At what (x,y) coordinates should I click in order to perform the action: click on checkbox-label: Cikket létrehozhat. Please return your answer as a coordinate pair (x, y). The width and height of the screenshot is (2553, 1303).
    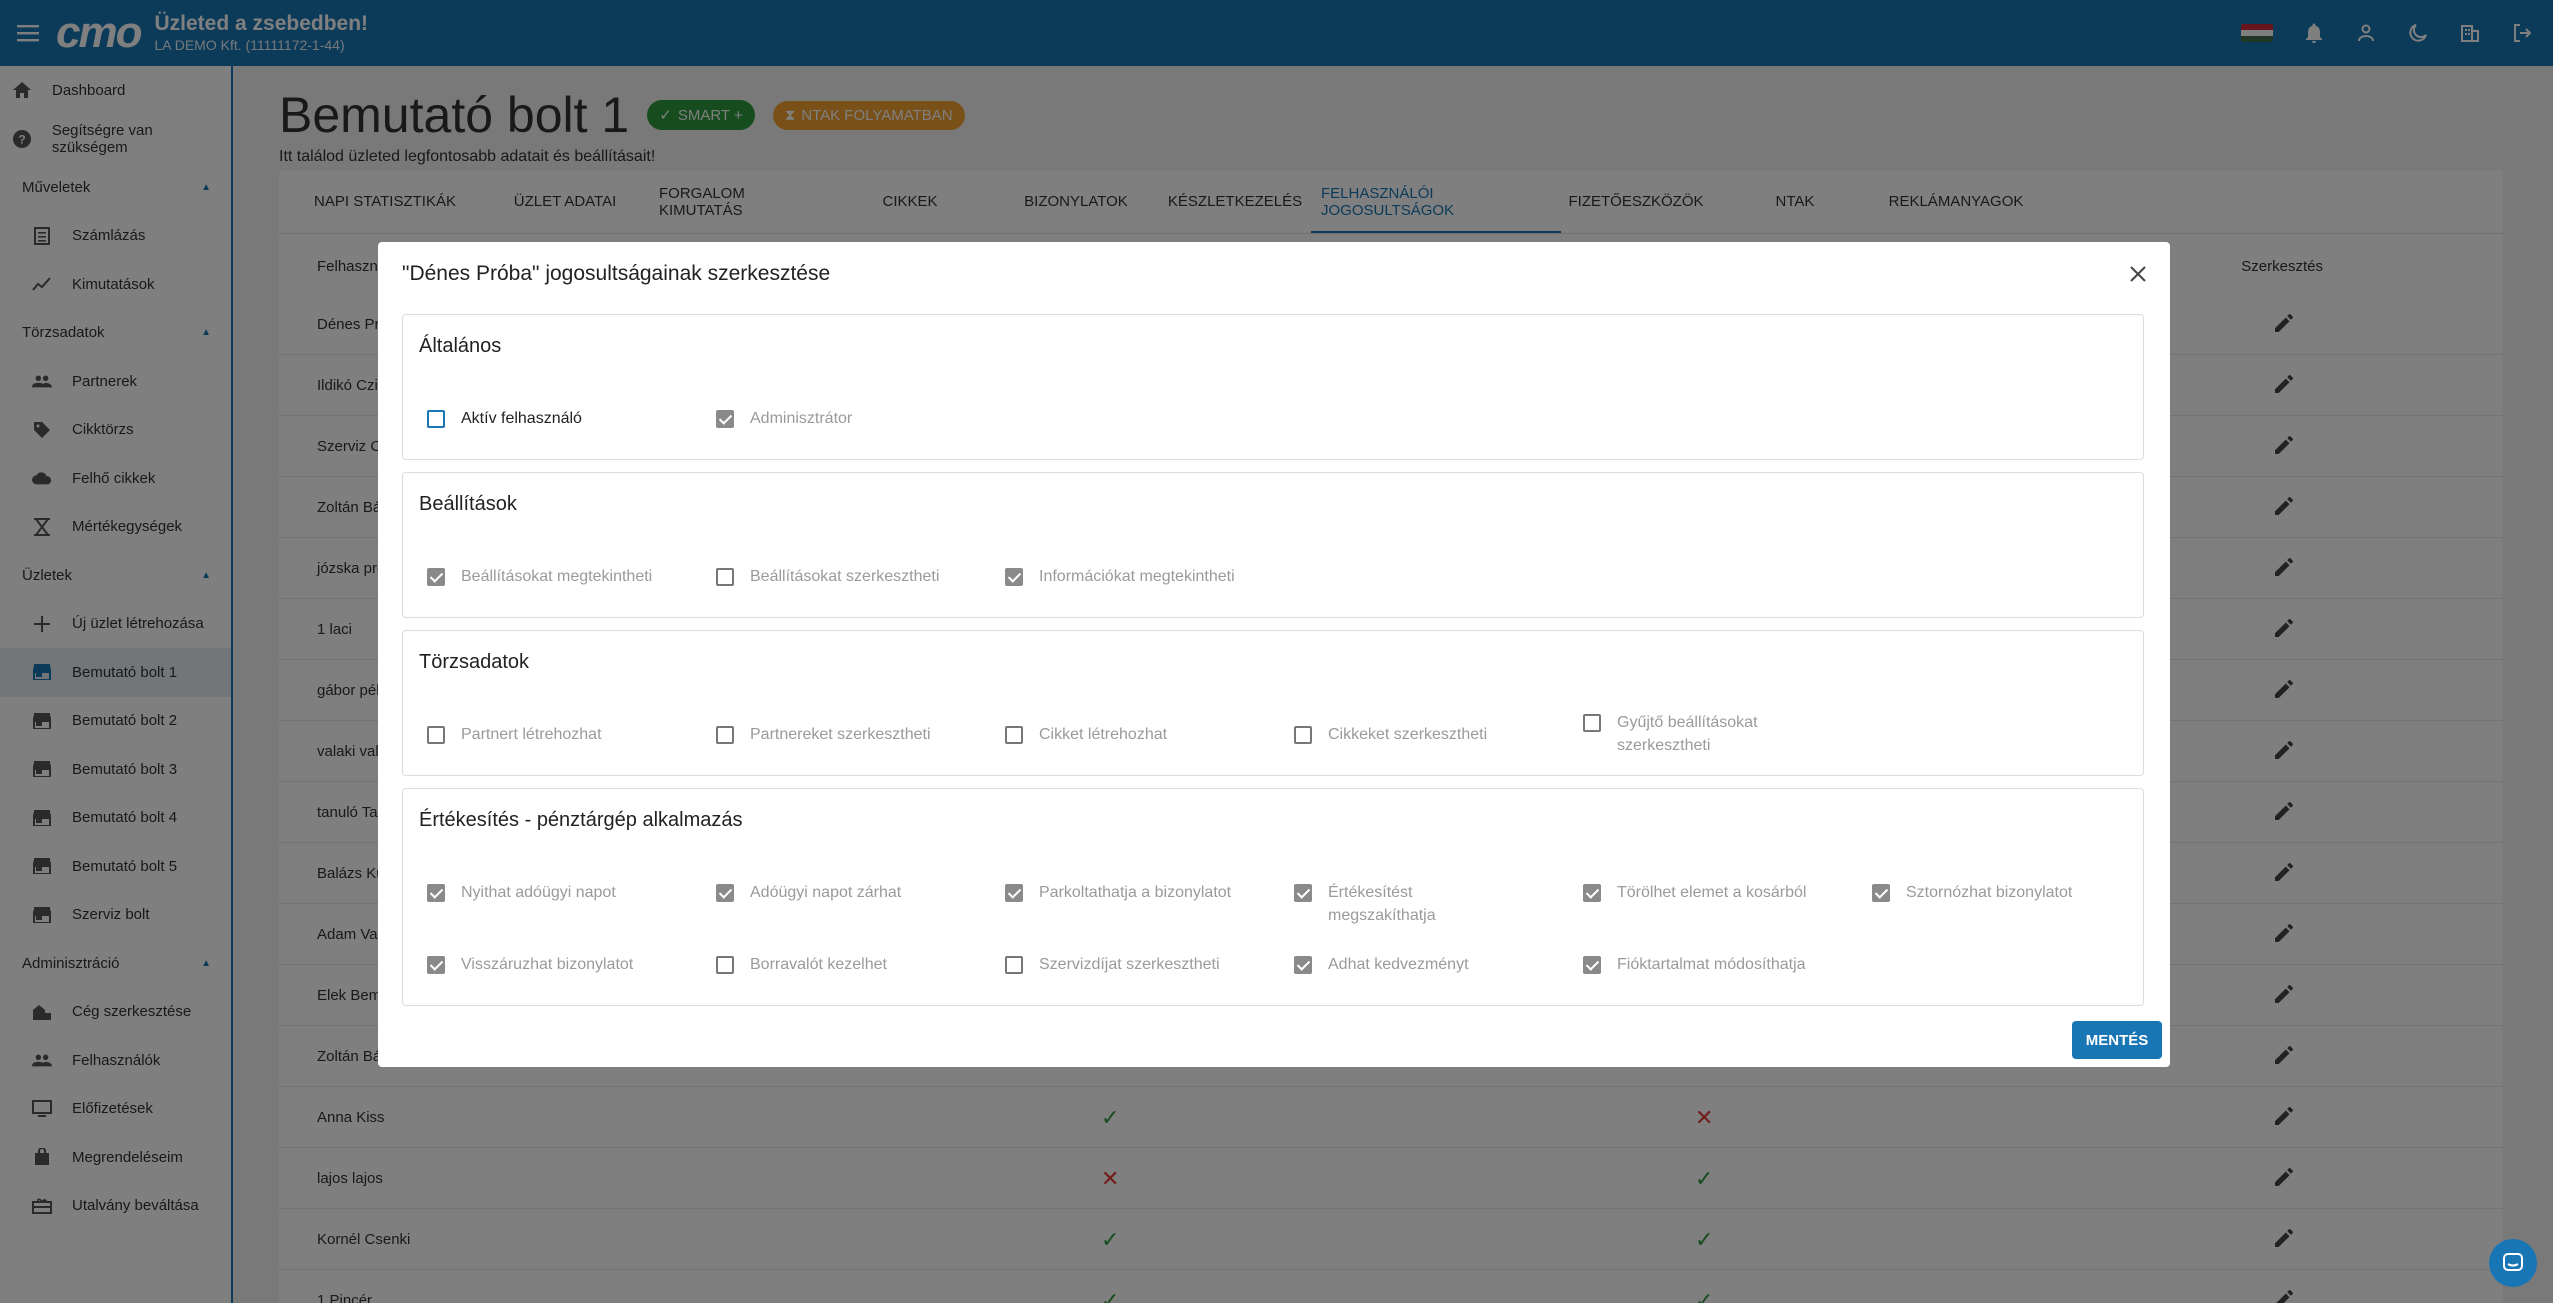
    Looking at the image, I should click on (1103, 734).